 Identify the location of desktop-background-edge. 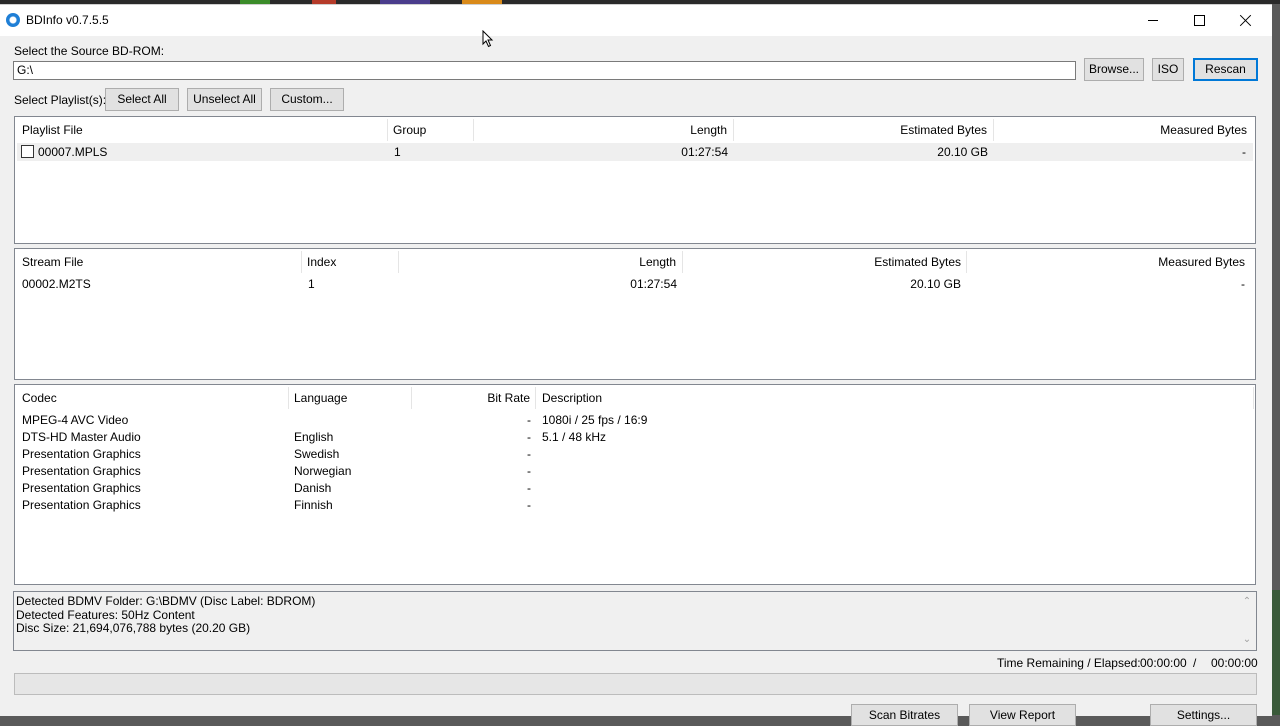
(1276, 652).